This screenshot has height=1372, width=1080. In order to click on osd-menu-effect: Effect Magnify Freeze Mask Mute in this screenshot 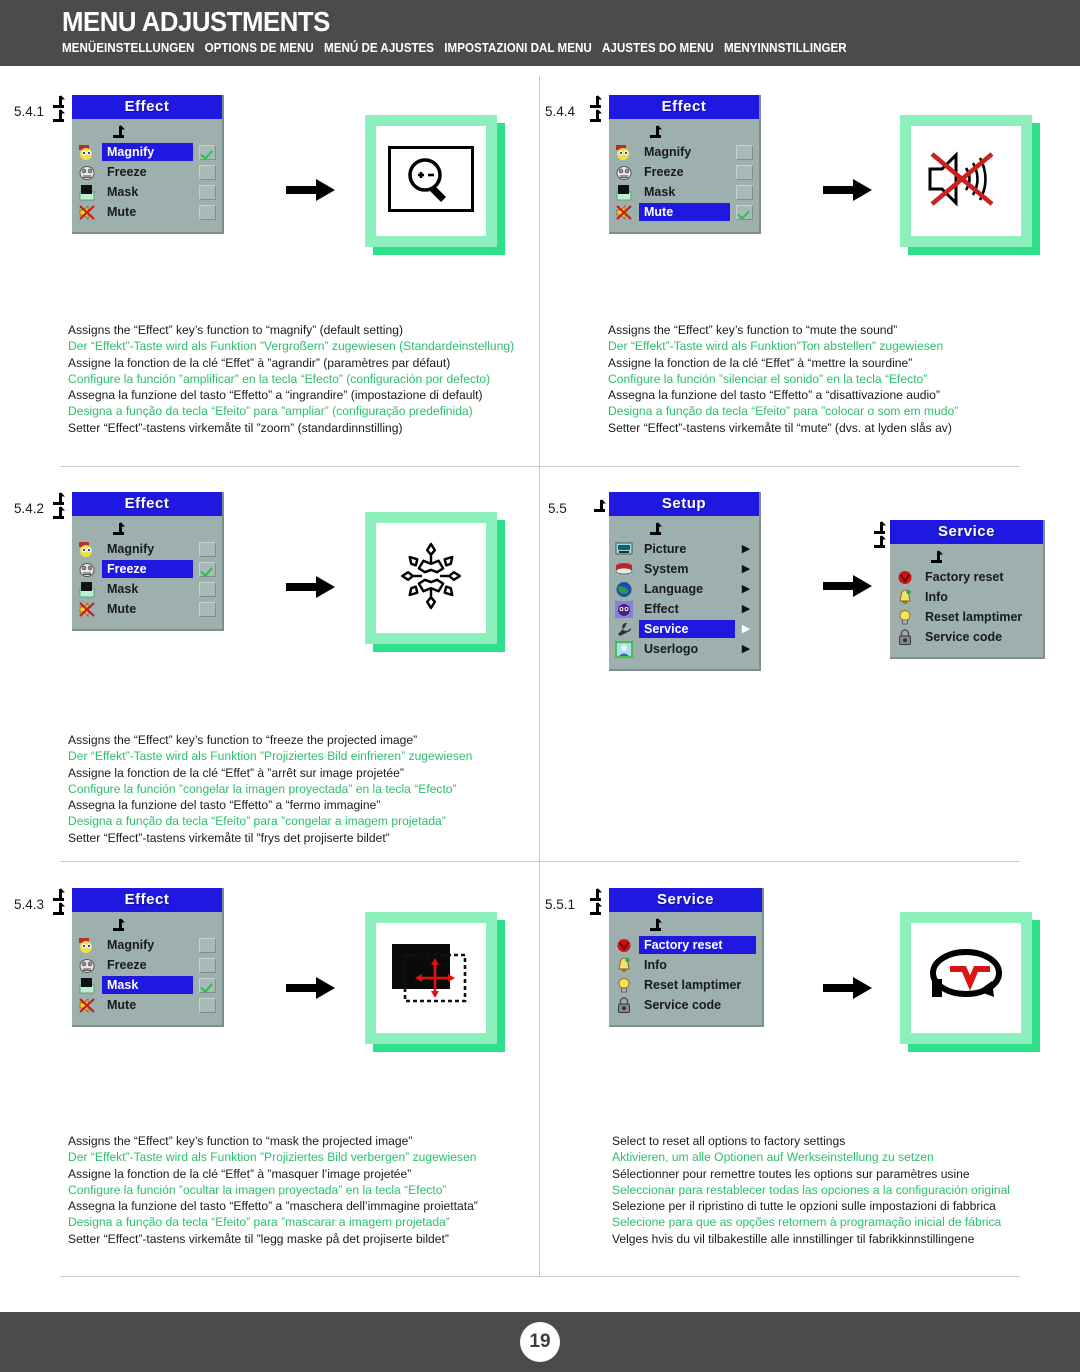, I will do `click(685, 164)`.